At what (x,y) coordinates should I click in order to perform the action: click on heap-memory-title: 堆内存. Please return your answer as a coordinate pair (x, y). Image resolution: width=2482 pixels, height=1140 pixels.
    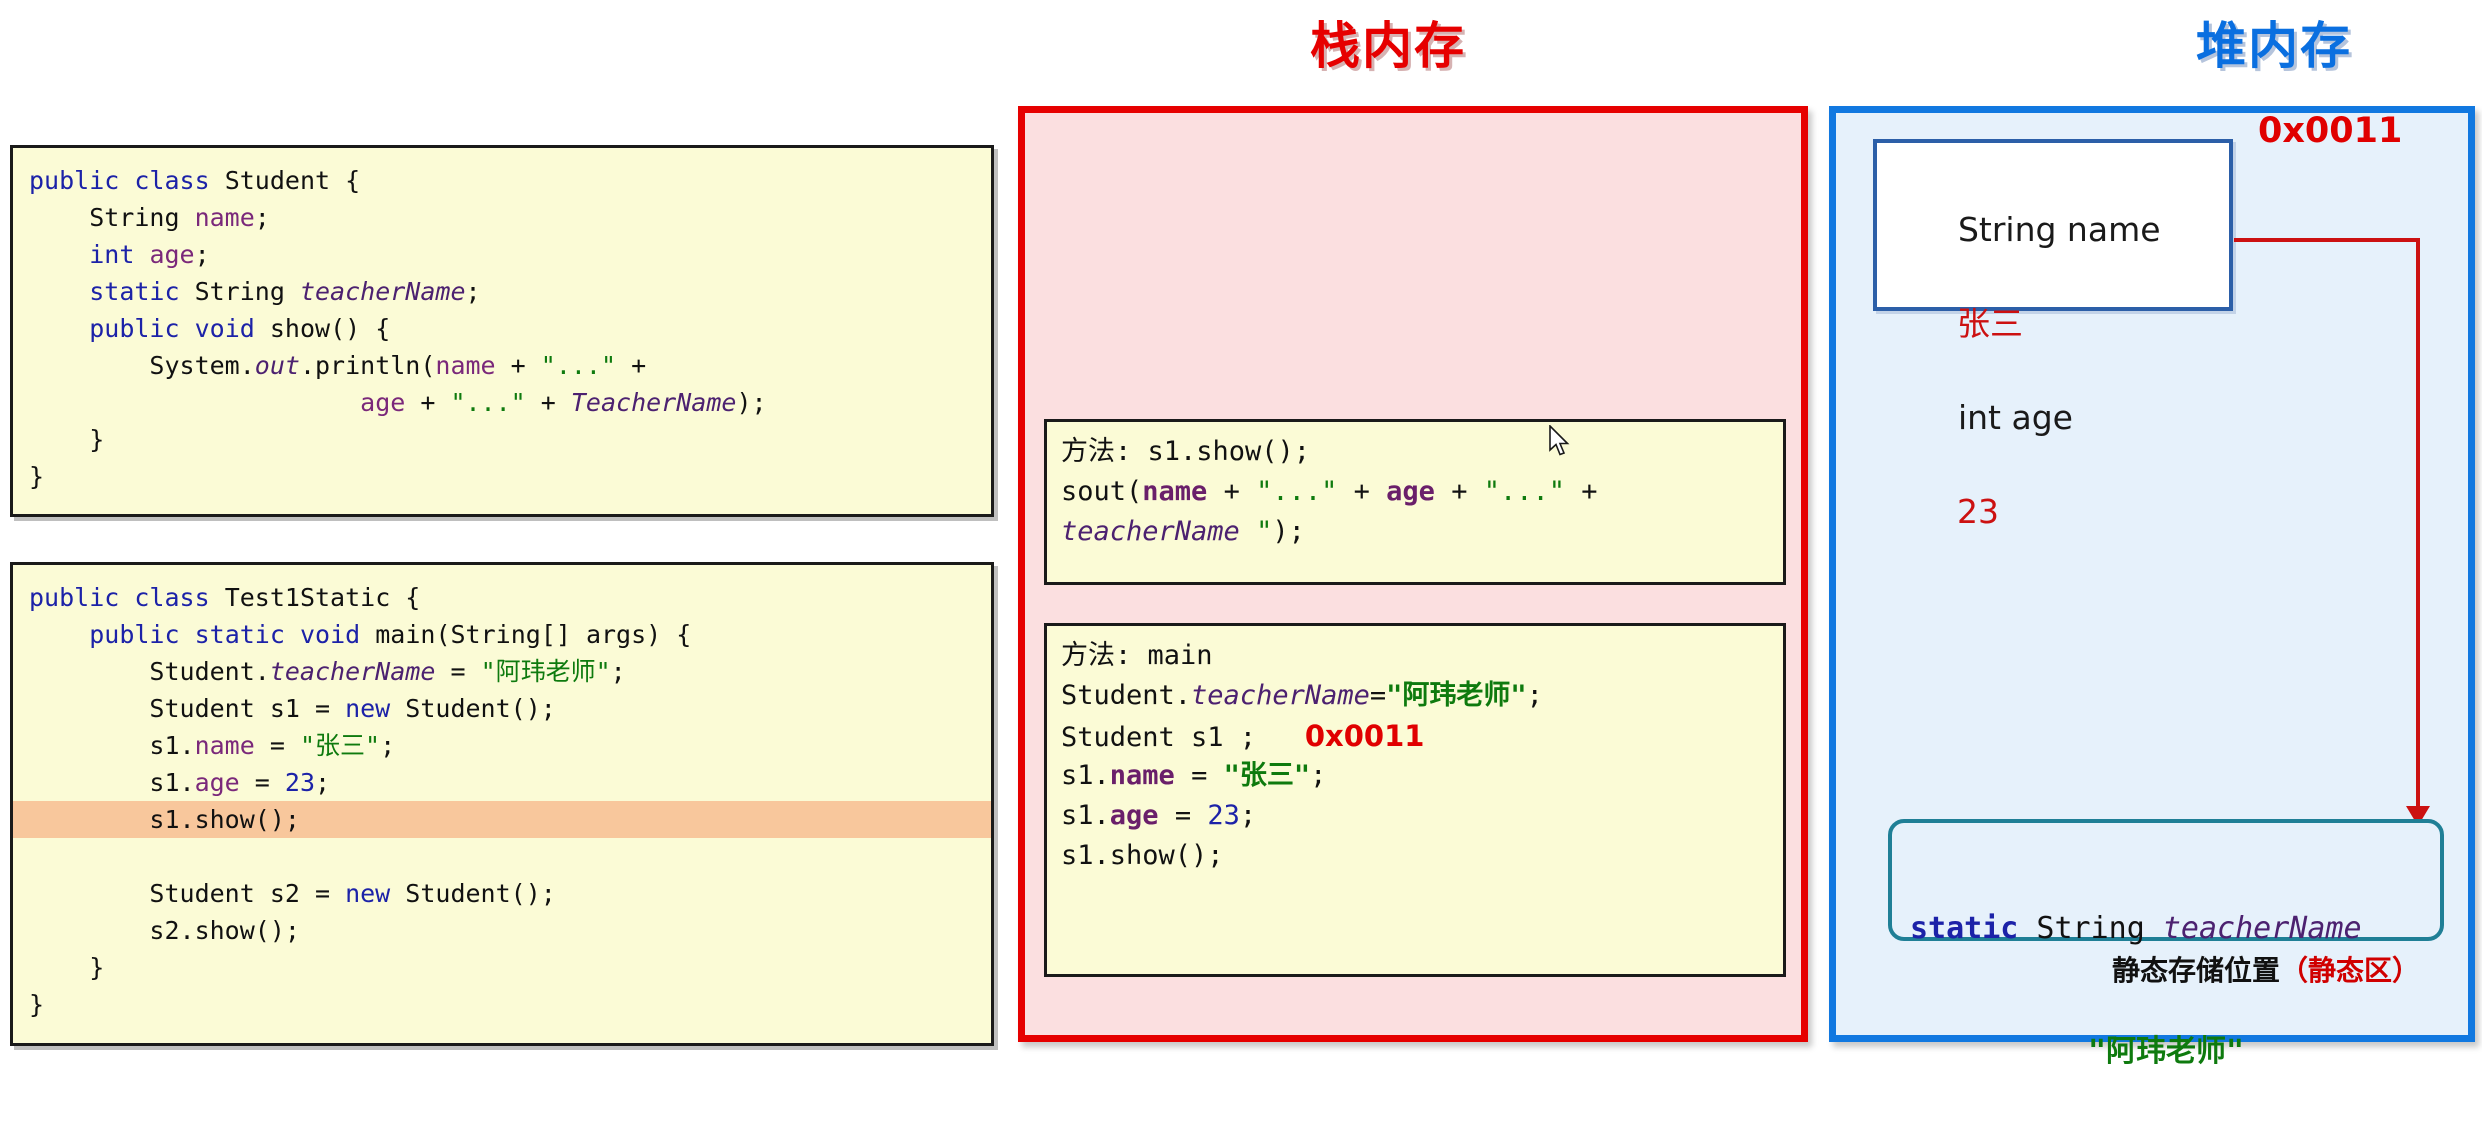
    Looking at the image, I should click on (2274, 46).